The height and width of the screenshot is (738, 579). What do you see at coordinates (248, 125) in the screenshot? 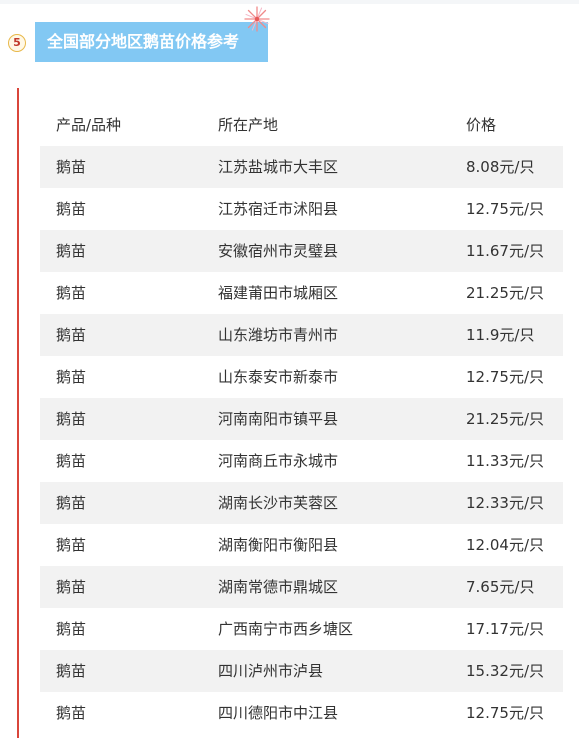
I see `header-origin: 所在产地` at bounding box center [248, 125].